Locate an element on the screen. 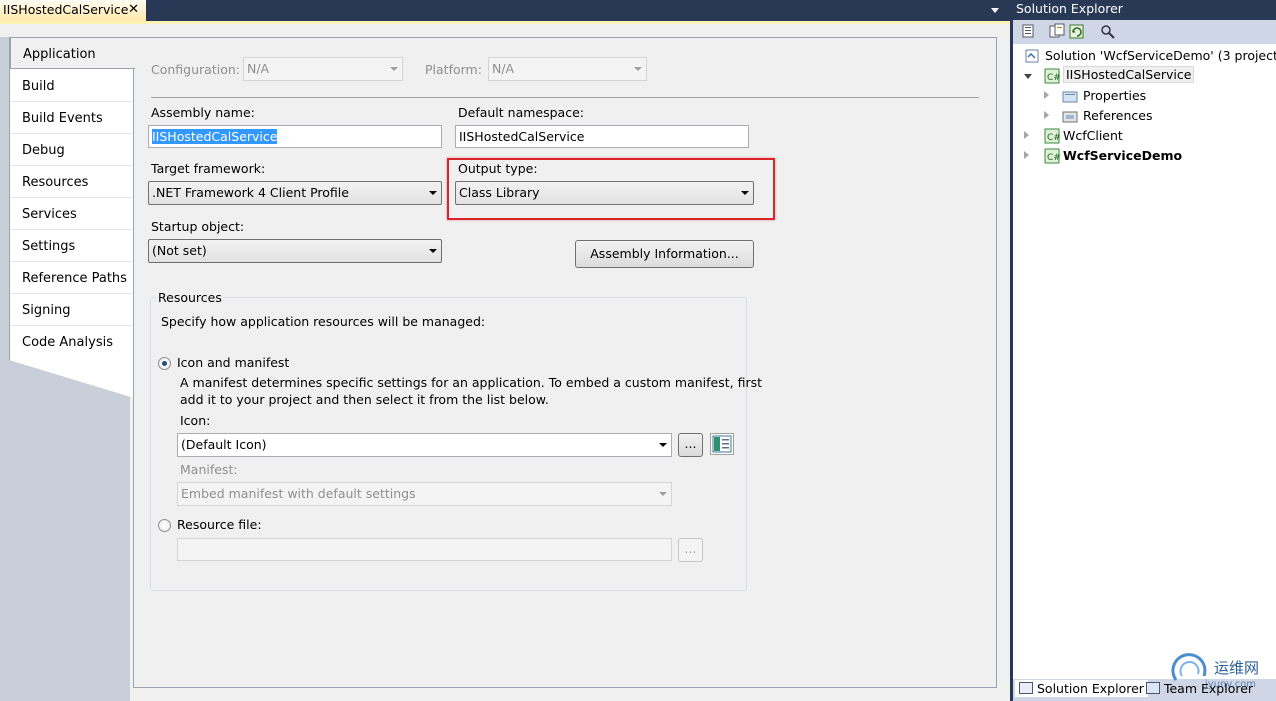 This screenshot has height=701, width=1276. collapse-icon is located at coordinates (1028, 76).